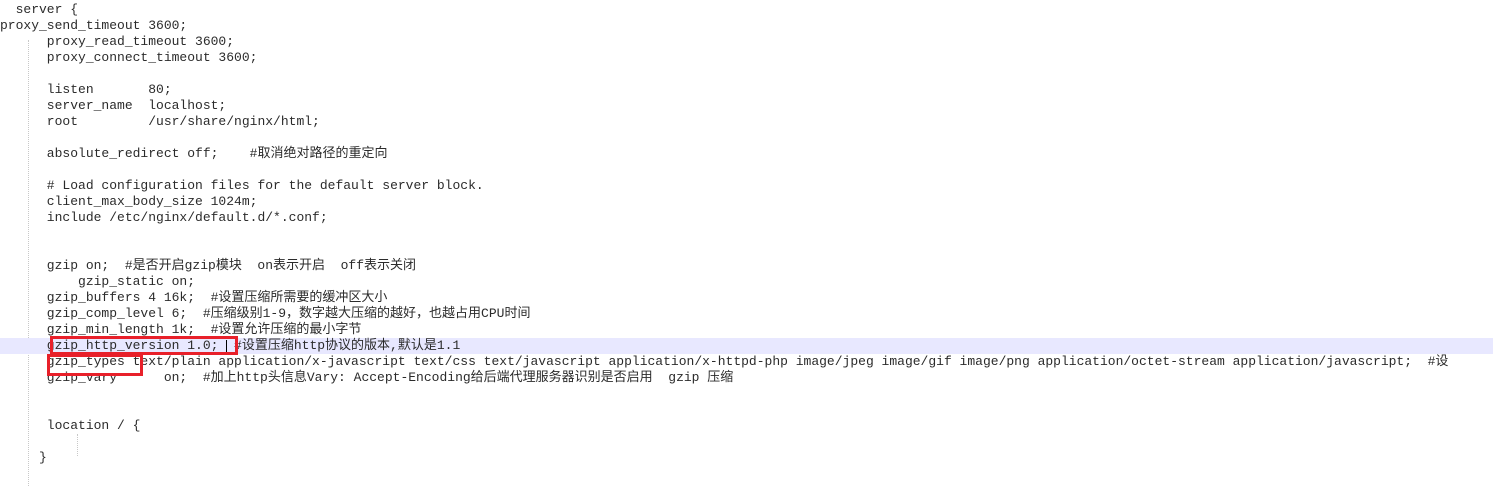 This screenshot has width=1493, height=486. What do you see at coordinates (164, 218) in the screenshot?
I see `code-line: include /etc/nginx/default.d/*.conf;` at bounding box center [164, 218].